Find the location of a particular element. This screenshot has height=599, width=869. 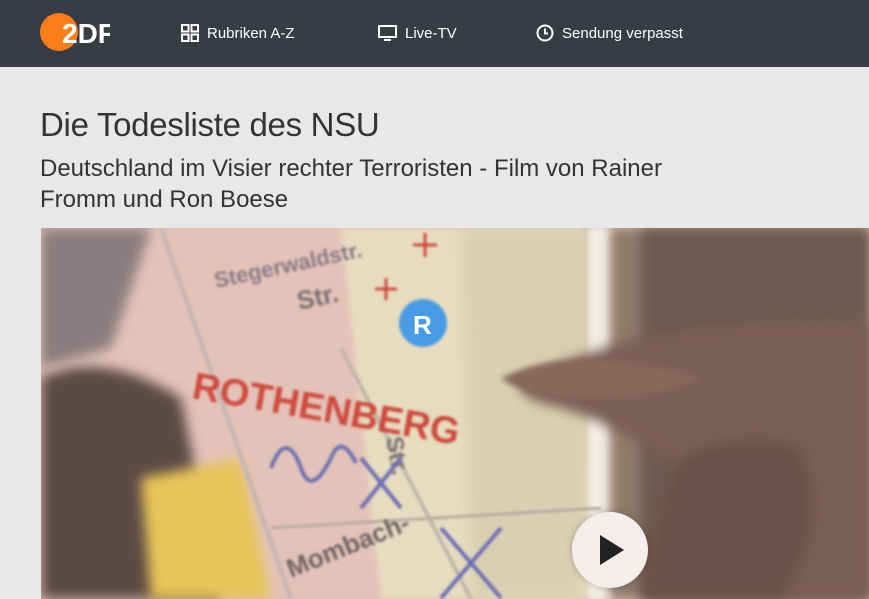

nav-live-tv-label: Live-TV is located at coordinates (431, 33).